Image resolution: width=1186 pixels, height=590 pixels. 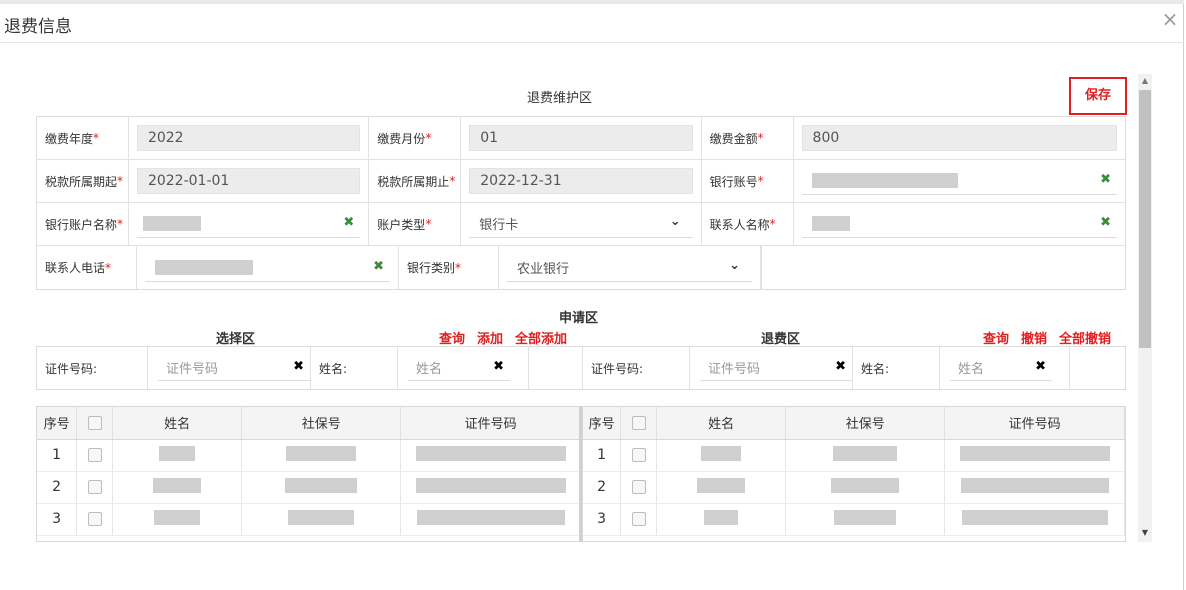 I want to click on seq-header: 序号, so click(x=602, y=423).